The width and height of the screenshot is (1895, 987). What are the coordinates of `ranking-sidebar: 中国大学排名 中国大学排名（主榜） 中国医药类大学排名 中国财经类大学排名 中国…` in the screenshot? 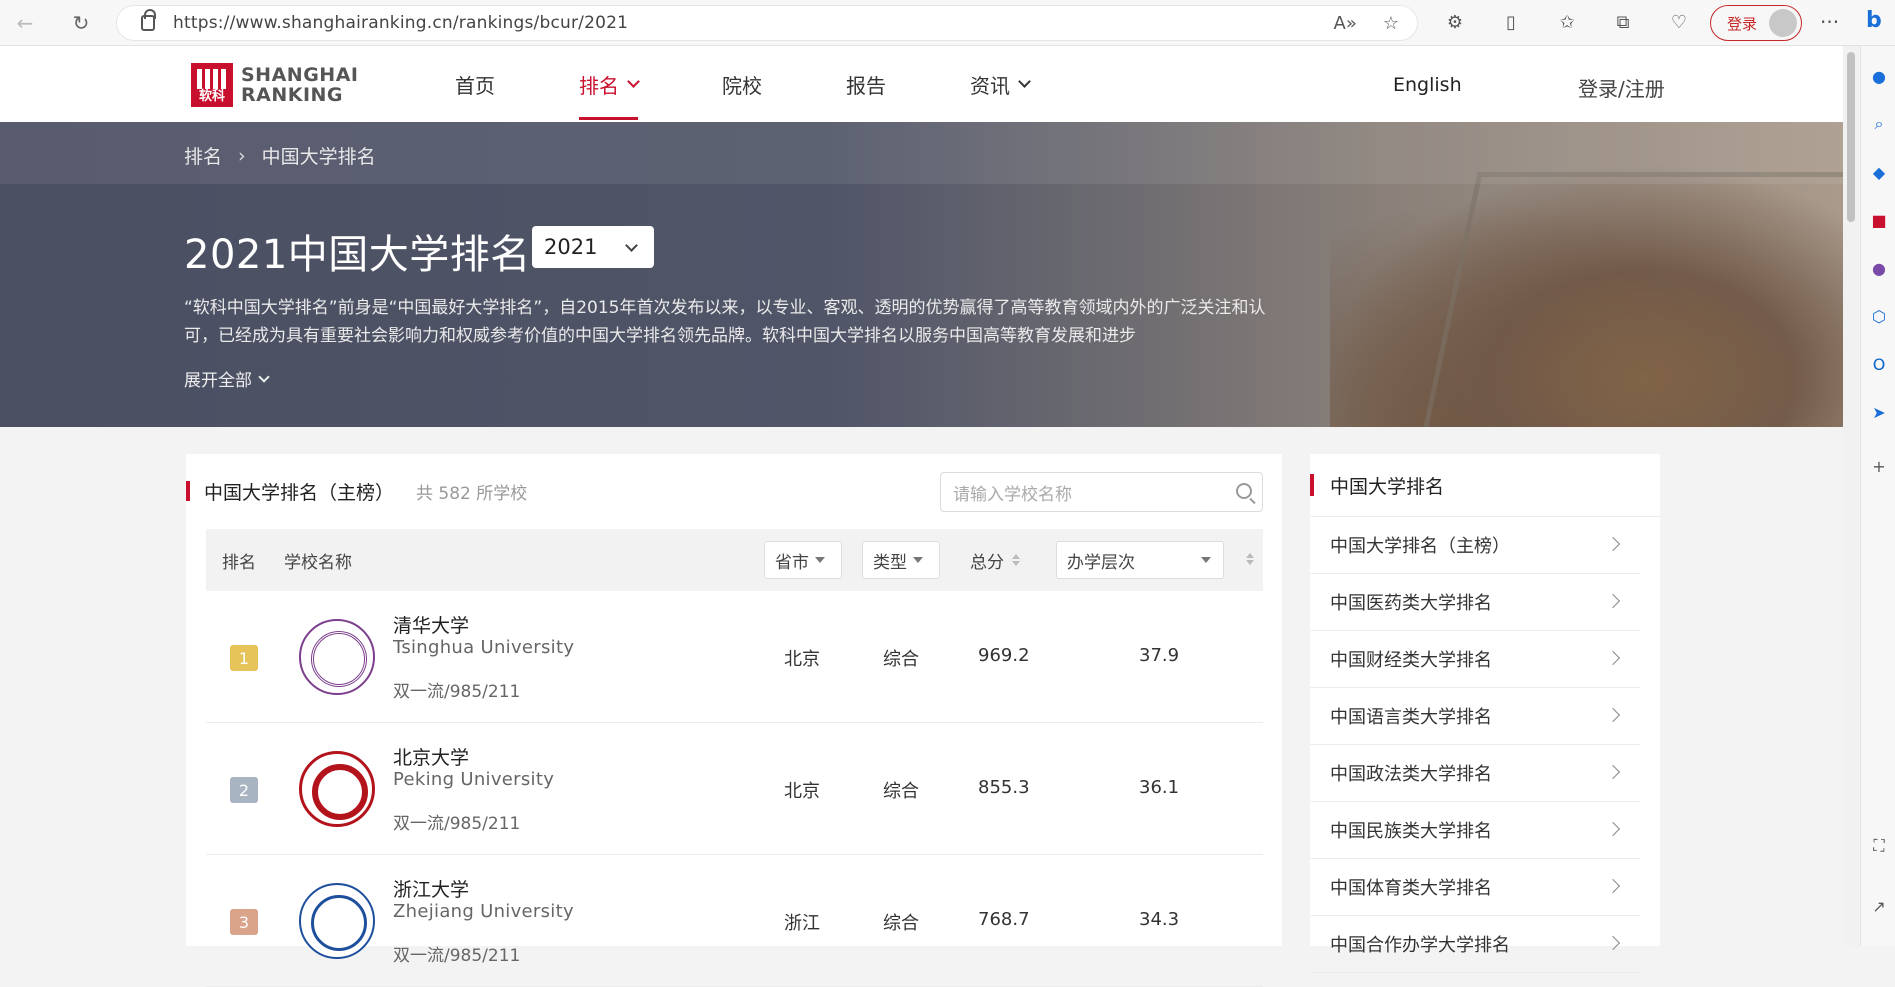 It's located at (1485, 713).